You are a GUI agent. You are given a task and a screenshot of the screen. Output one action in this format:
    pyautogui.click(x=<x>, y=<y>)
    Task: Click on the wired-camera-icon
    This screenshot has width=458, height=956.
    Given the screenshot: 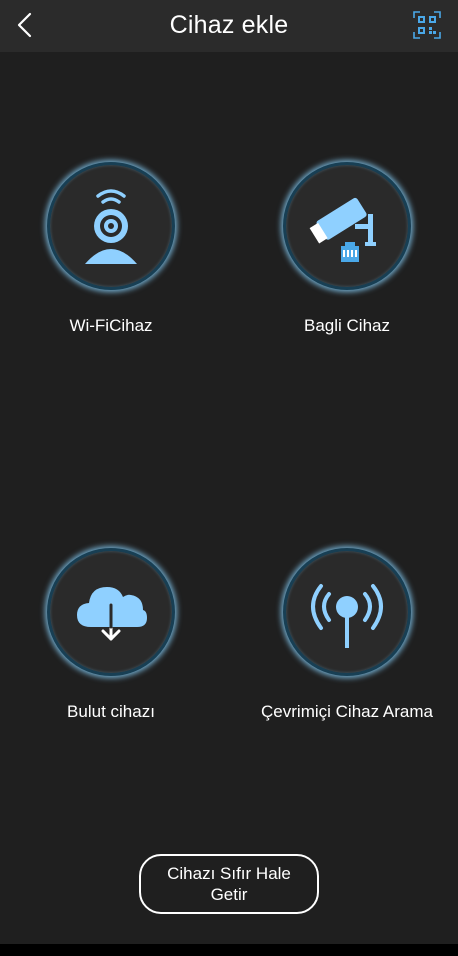 What is the action you would take?
    pyautogui.click(x=342, y=229)
    